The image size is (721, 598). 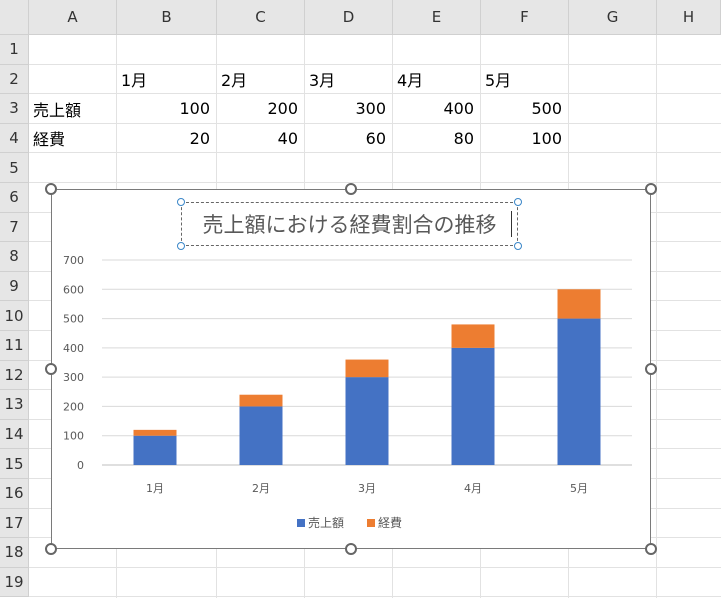 I want to click on x-tick-label: 3月, so click(x=367, y=488).